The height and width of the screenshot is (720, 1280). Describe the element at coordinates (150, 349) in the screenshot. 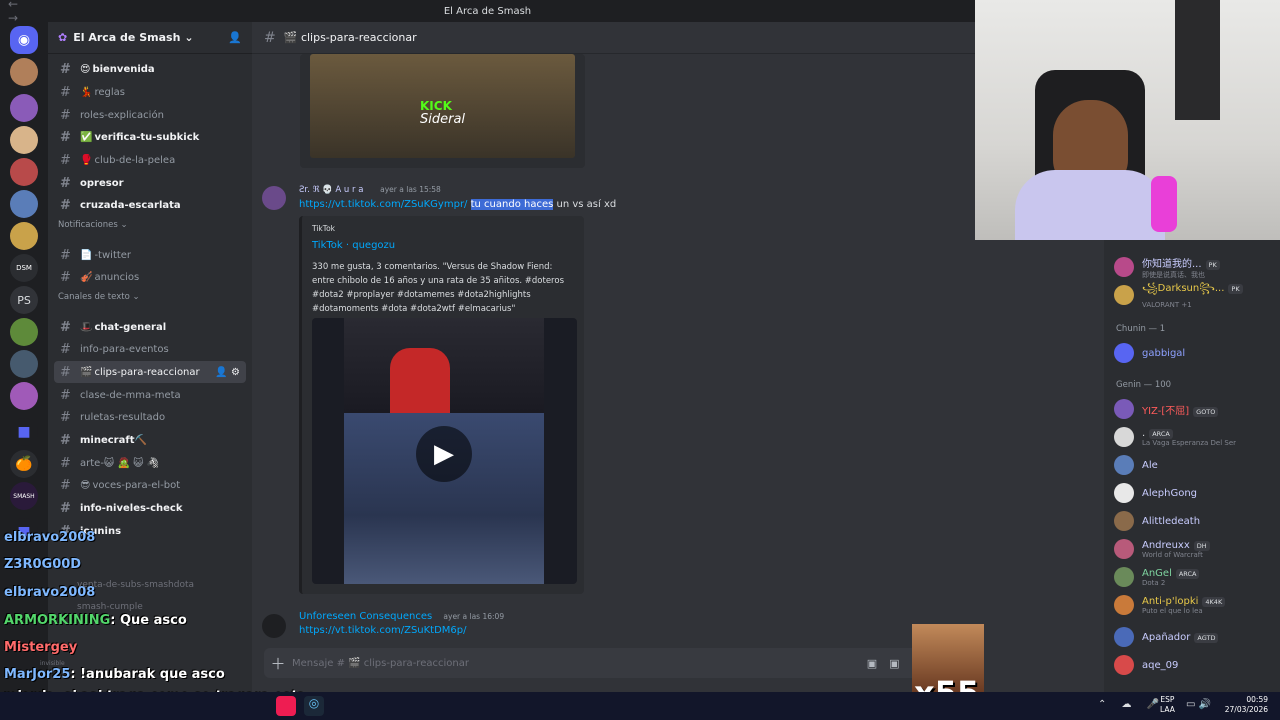

I see `channel-1: # info-para-eventos` at that location.